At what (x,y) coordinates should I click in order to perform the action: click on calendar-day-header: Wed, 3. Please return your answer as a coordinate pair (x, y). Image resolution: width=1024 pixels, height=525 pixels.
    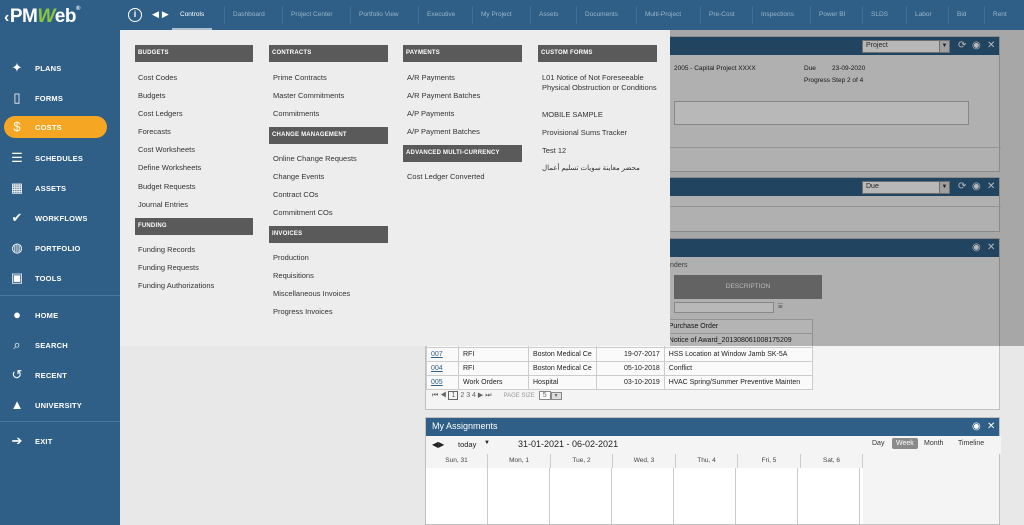
    Looking at the image, I should click on (644, 461).